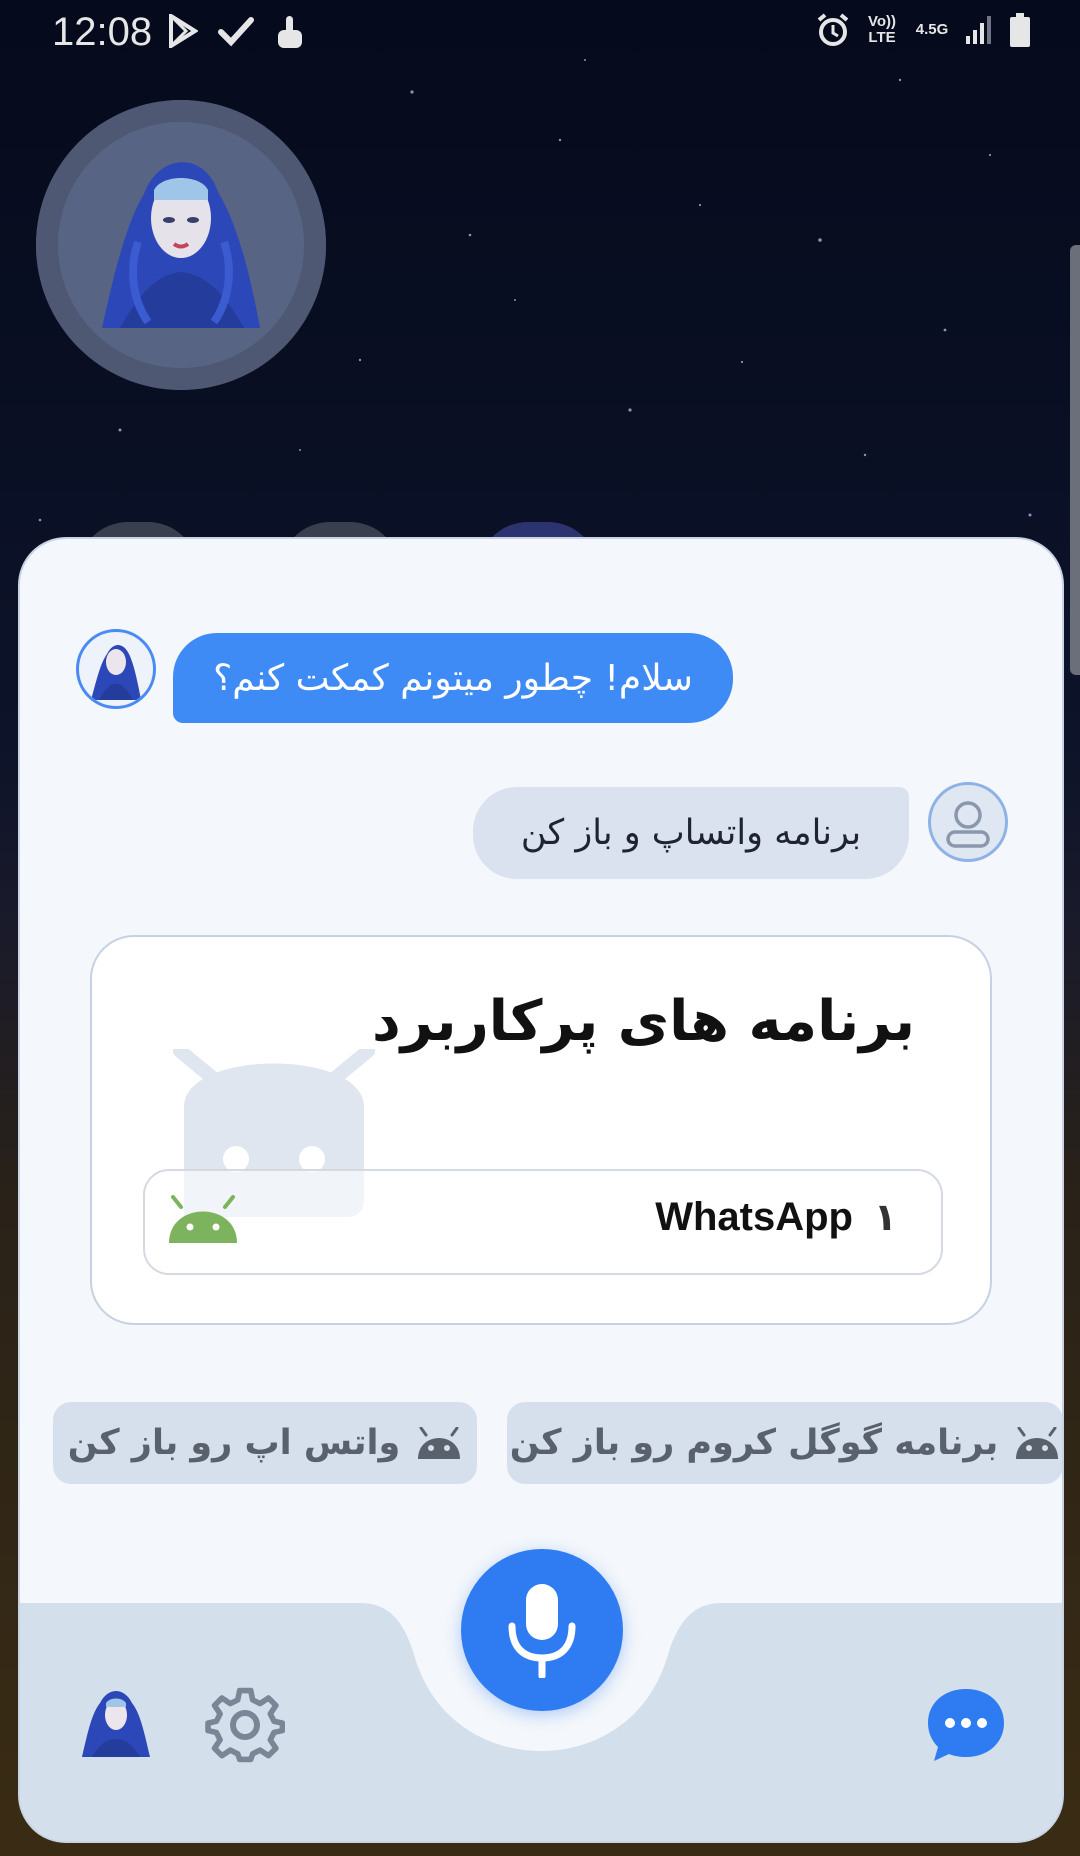 This screenshot has height=1856, width=1080. What do you see at coordinates (833, 29) in the screenshot?
I see `alarm-icon` at bounding box center [833, 29].